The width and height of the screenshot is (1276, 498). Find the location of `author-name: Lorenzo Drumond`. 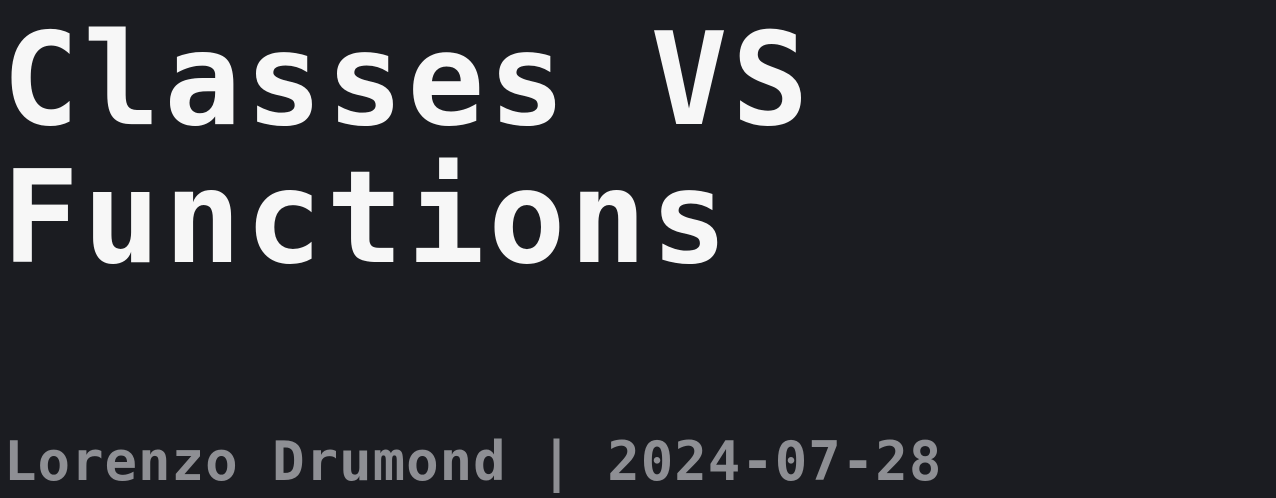

author-name: Lorenzo Drumond is located at coordinates (255, 461).